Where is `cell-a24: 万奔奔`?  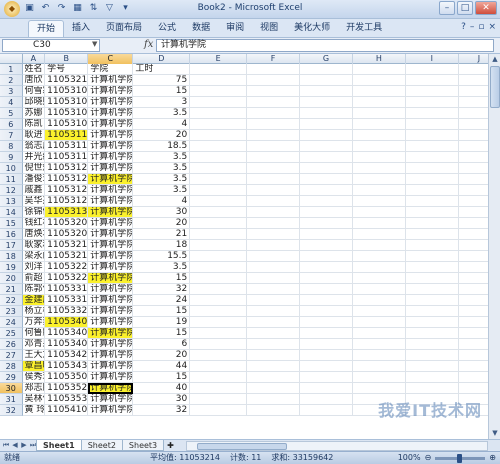 cell-a24: 万奔奔 is located at coordinates (34, 322).